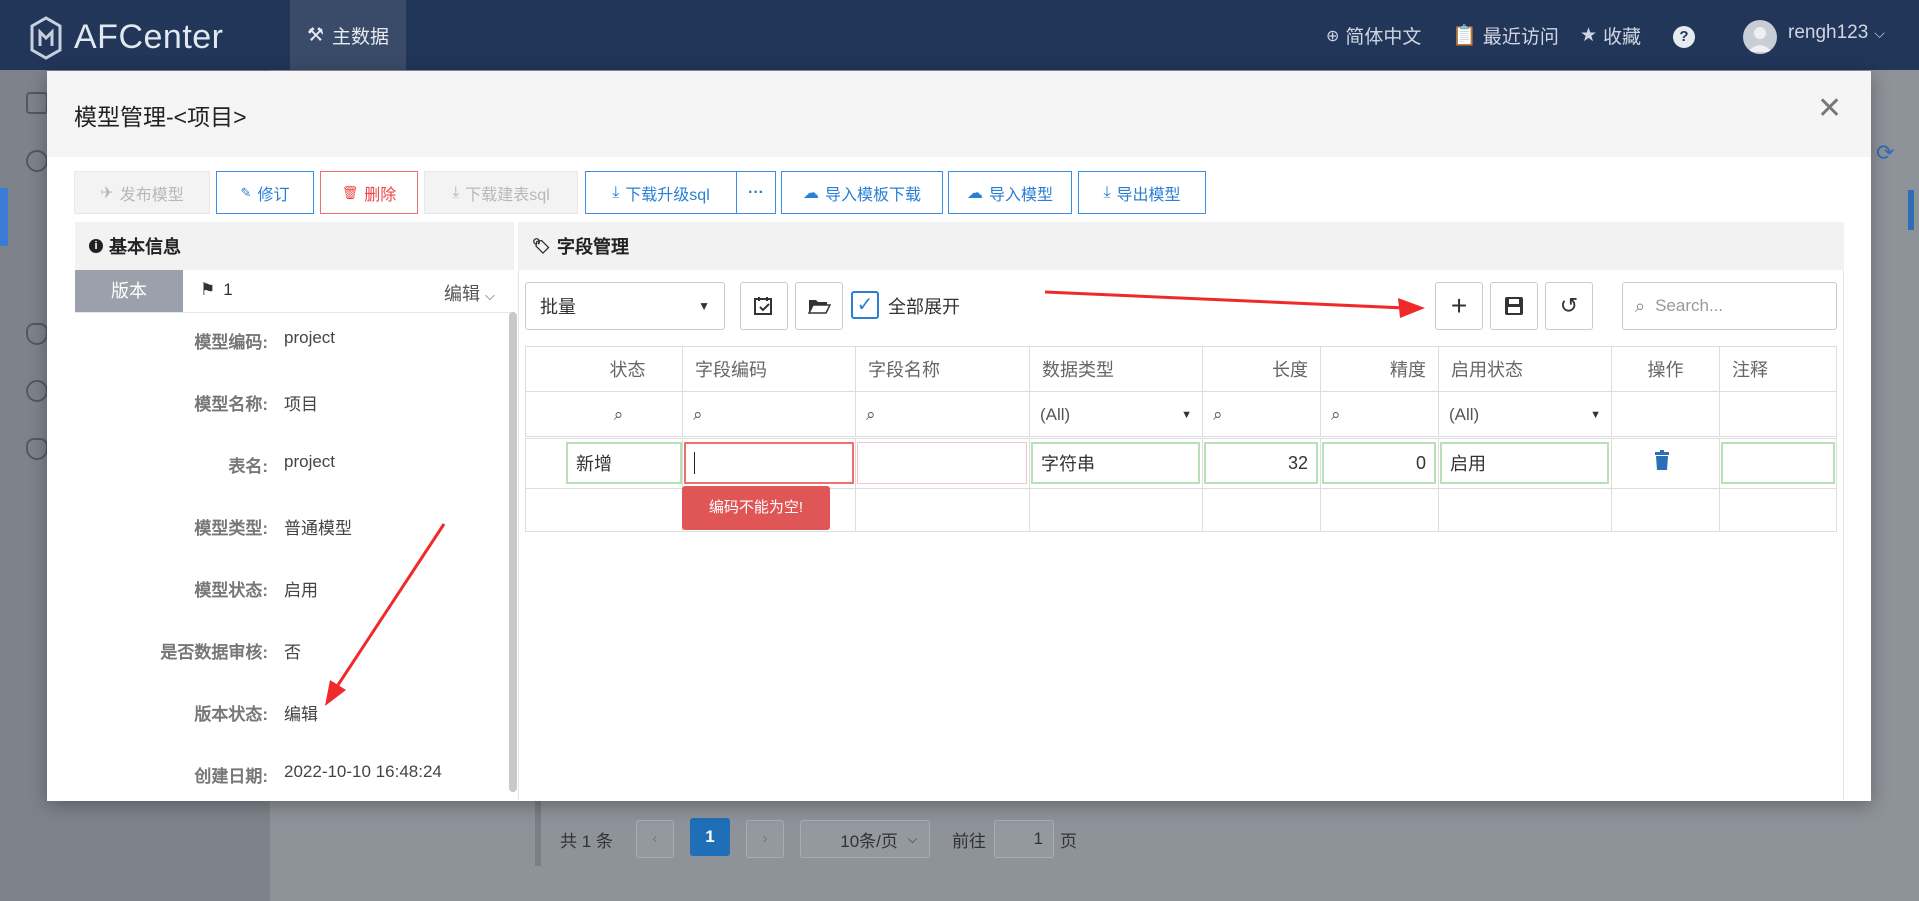  I want to click on column-header-enabled: 启用状态, so click(1524, 369).